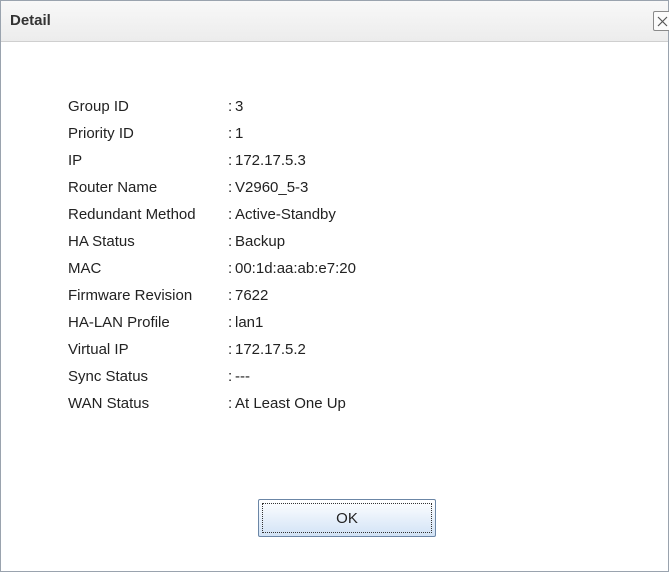 The height and width of the screenshot is (572, 669). What do you see at coordinates (290, 403) in the screenshot?
I see `detail-value: At Least One Up` at bounding box center [290, 403].